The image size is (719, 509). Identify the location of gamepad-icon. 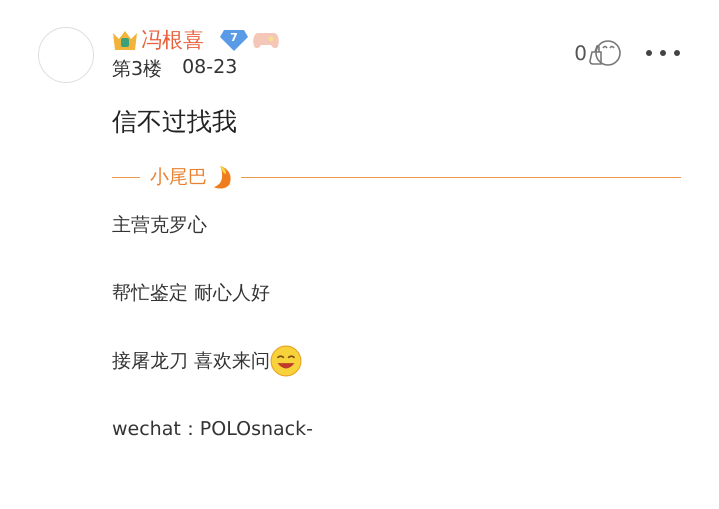
(266, 40).